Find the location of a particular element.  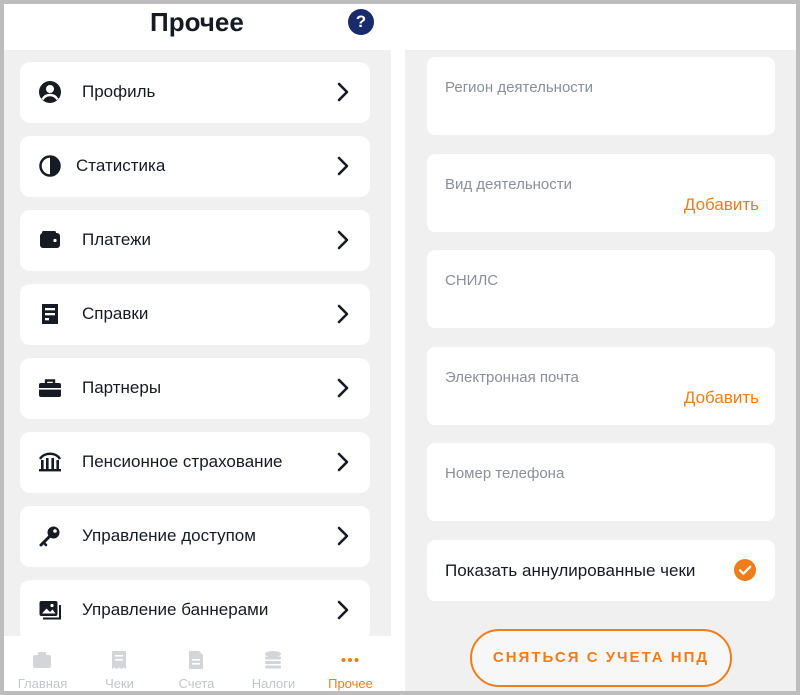

invoice-icon is located at coordinates (196, 660).